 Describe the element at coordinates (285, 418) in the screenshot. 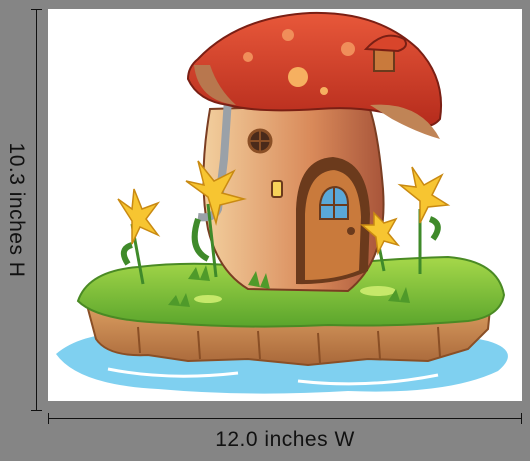

I see `width-dimension-line` at that location.